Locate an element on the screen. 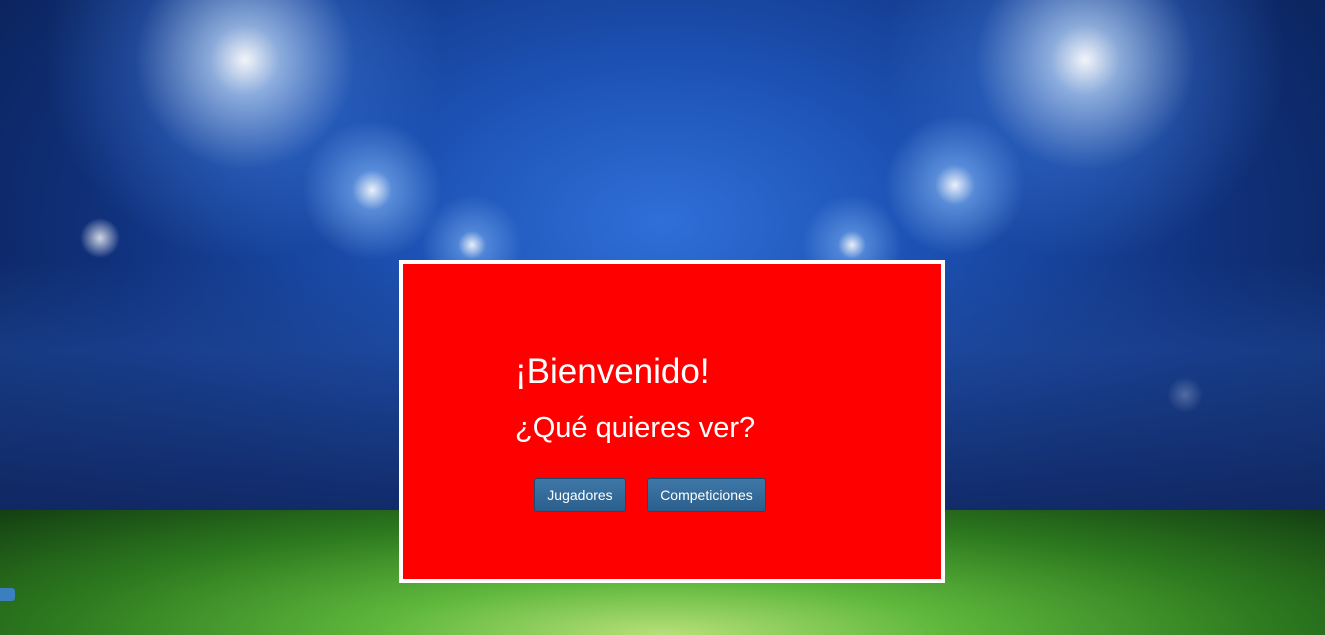  welcome-subtitle: ¿Qué quieres ver? is located at coordinates (635, 428).